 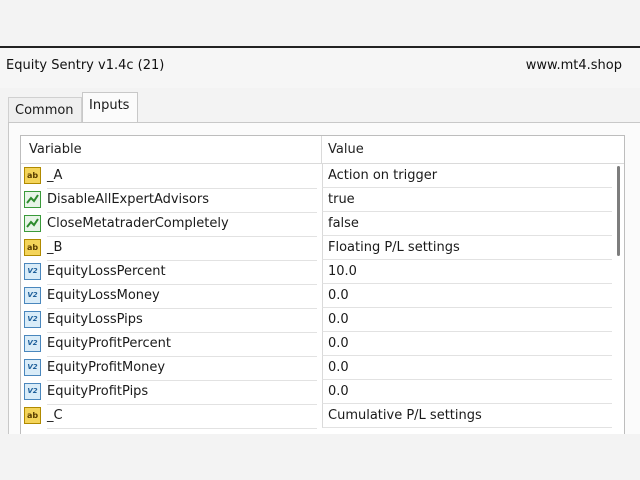 What do you see at coordinates (473, 272) in the screenshot?
I see `variable-value: 10.0` at bounding box center [473, 272].